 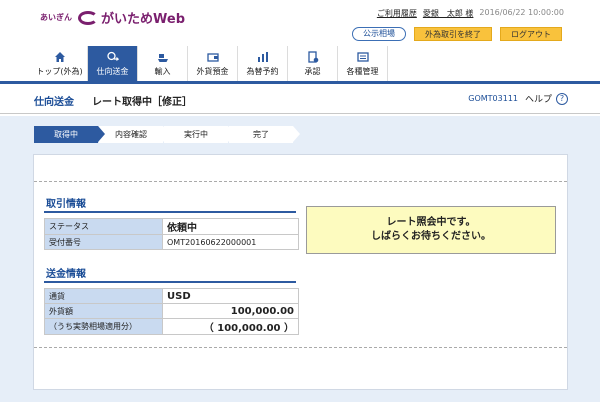 I want to click on step-complete: 完了, so click(x=264, y=134).